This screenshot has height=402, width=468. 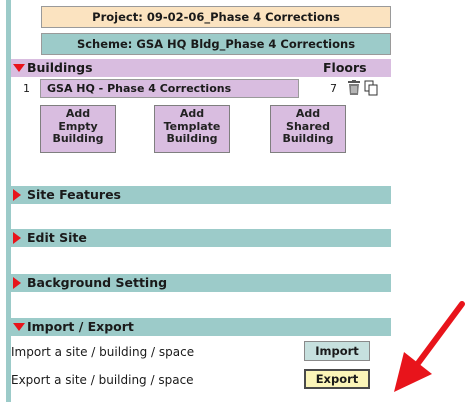 I want to click on background-setting-title: Background Setting, so click(x=97, y=282).